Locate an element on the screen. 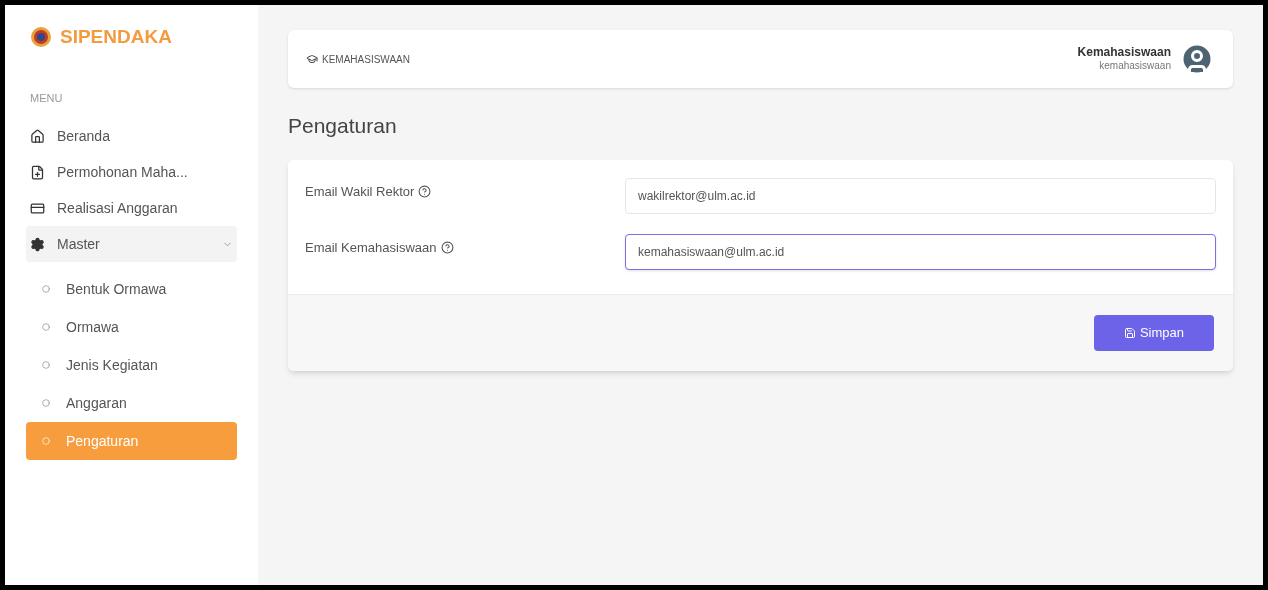 This screenshot has height=590, width=1268. sidebar-item: Beranda is located at coordinates (131, 136).